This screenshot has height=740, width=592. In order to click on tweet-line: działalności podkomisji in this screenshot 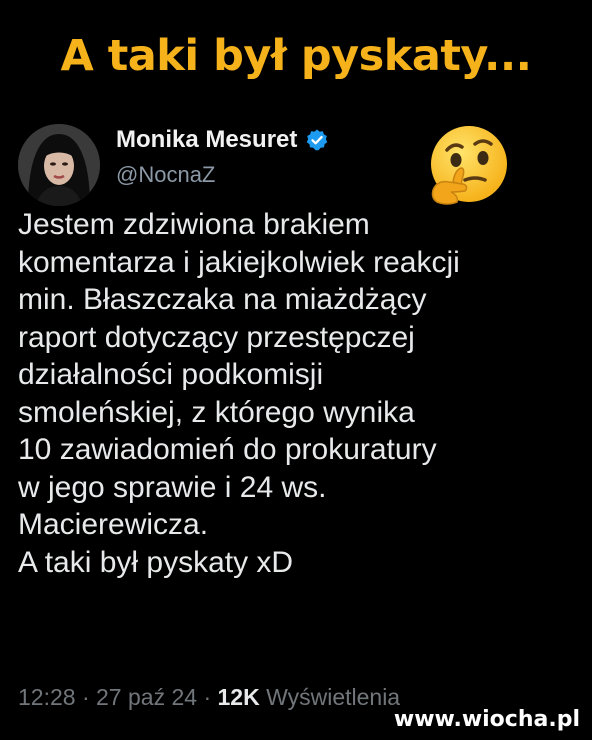, I will do `click(171, 374)`.